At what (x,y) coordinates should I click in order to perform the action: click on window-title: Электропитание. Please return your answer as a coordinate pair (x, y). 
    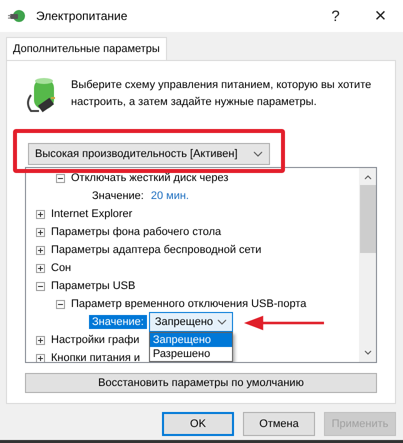
    Looking at the image, I should click on (82, 16).